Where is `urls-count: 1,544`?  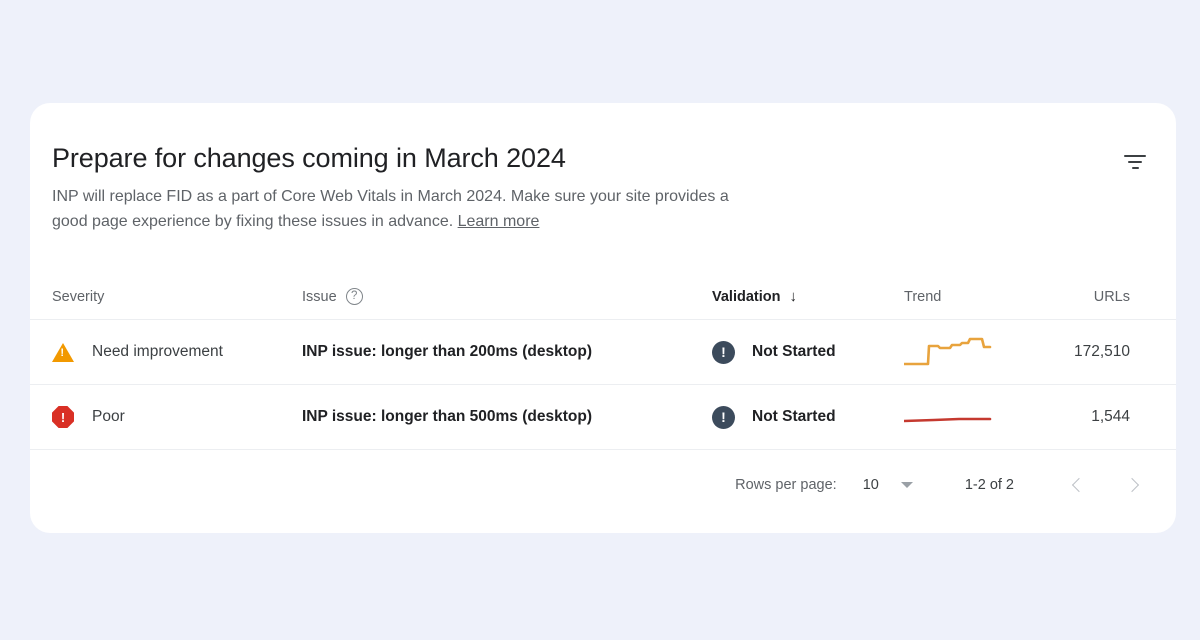
urls-count: 1,544 is located at coordinates (1110, 416).